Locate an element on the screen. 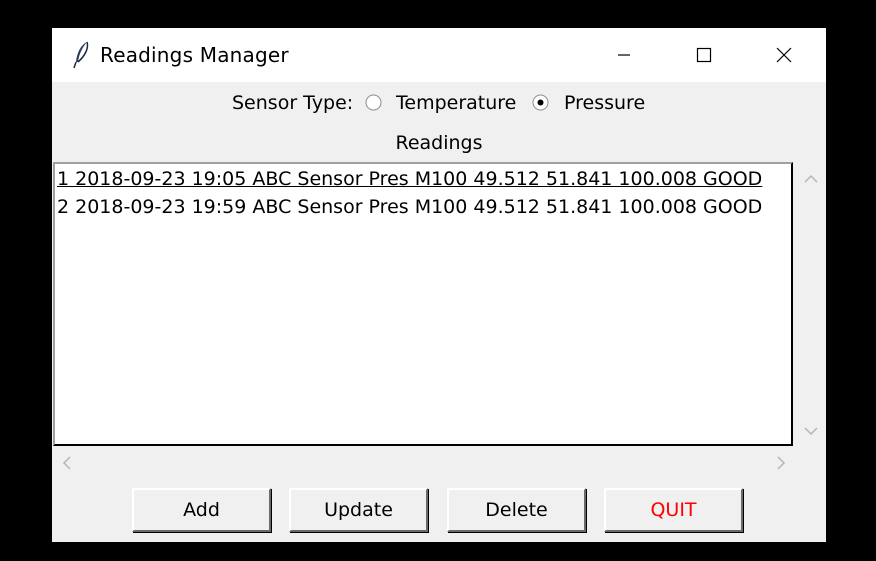  close-button is located at coordinates (784, 55).